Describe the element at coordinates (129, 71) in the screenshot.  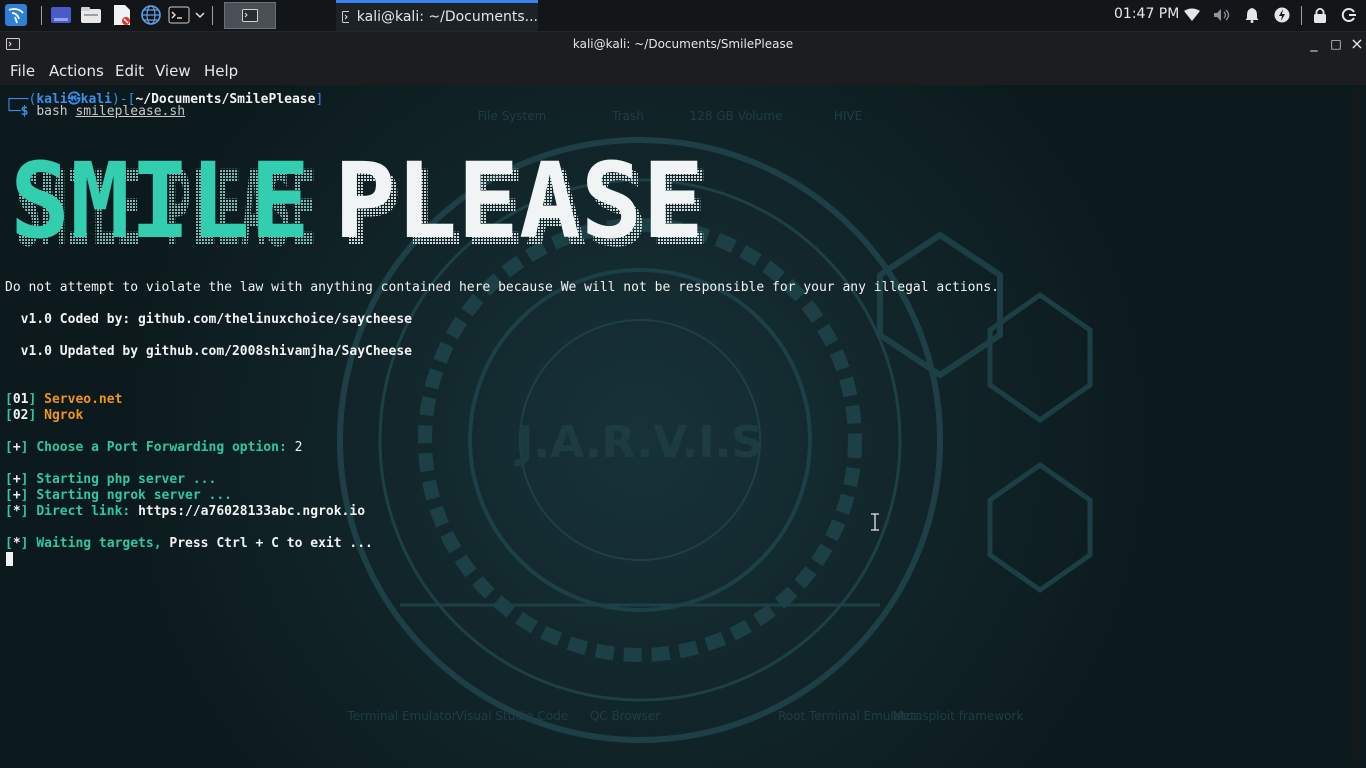
I see `menu-edit: Edit` at that location.